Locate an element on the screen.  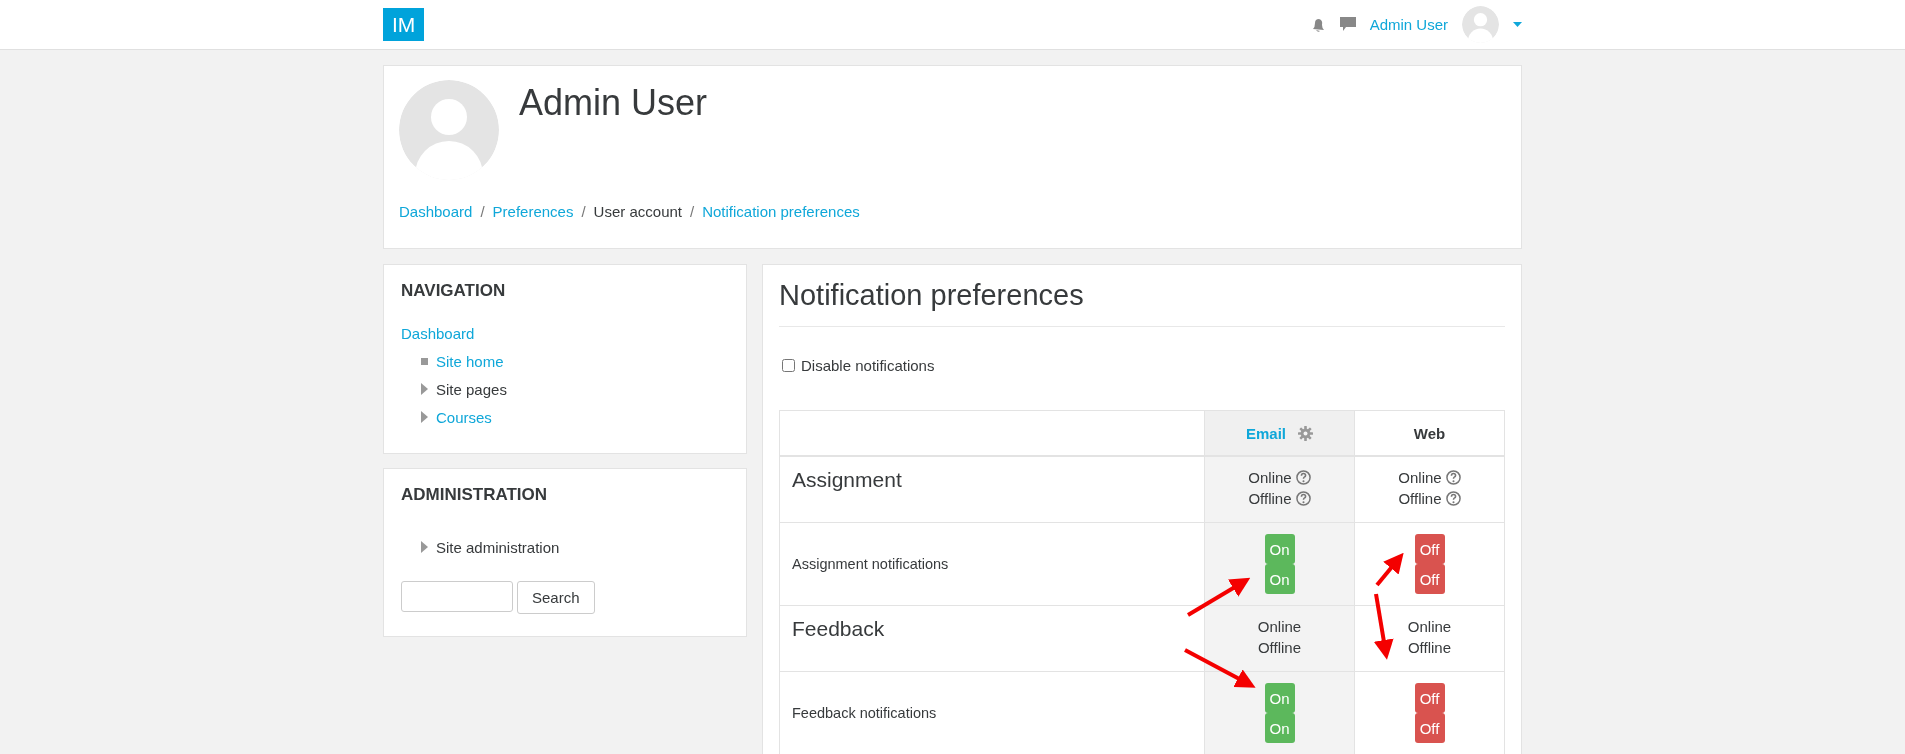
block-title: NAVIGATION is located at coordinates (454, 291).